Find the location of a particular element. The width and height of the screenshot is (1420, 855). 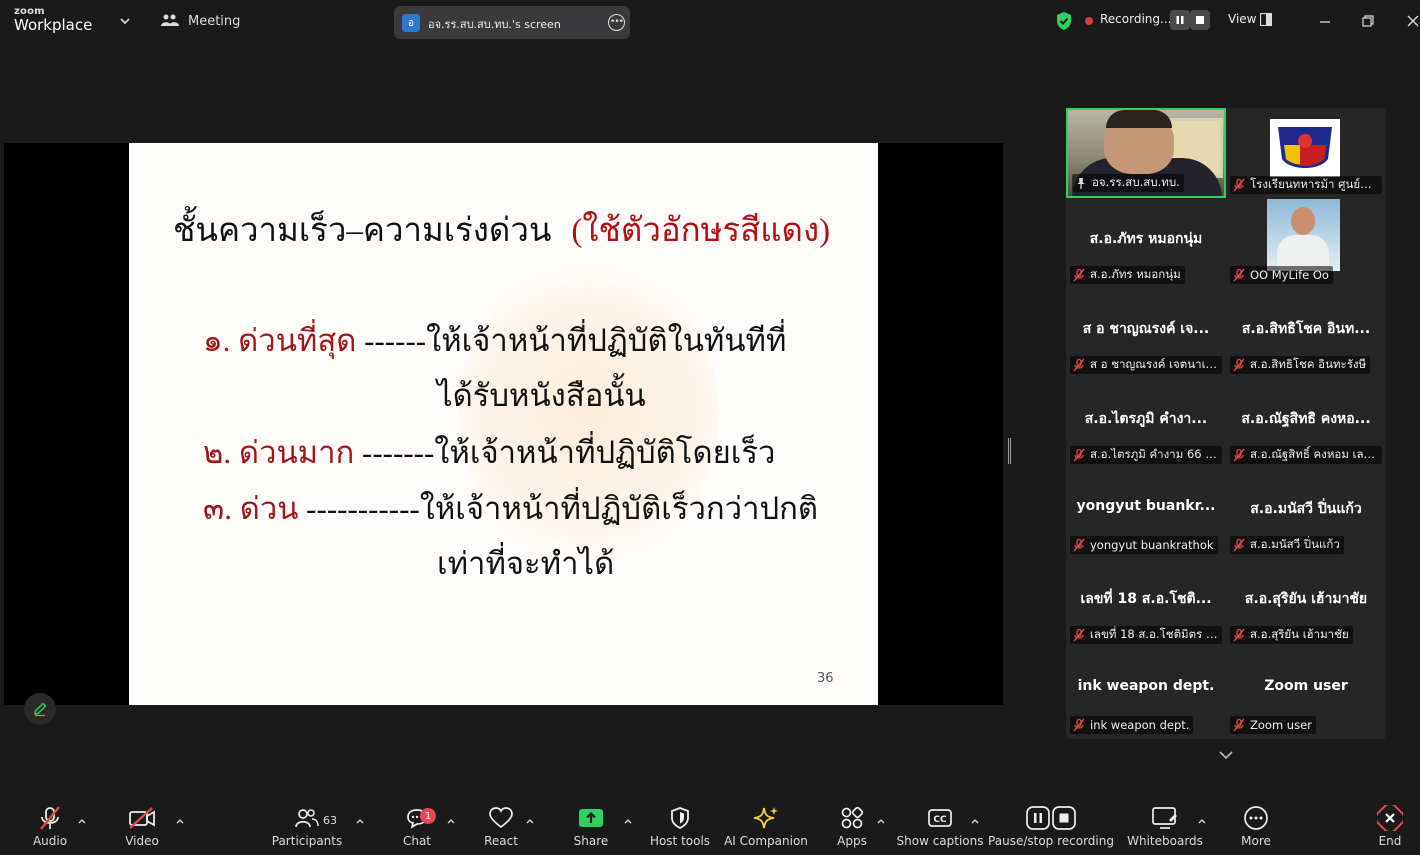

pause-icon is located at coordinates (1180, 20).